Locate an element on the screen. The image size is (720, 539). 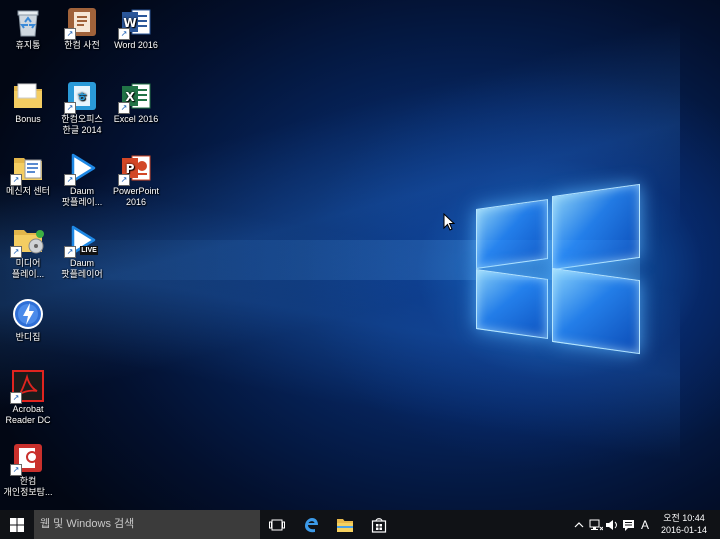
desktop-icon-bonus: Bonus is located at coordinates (28, 102).